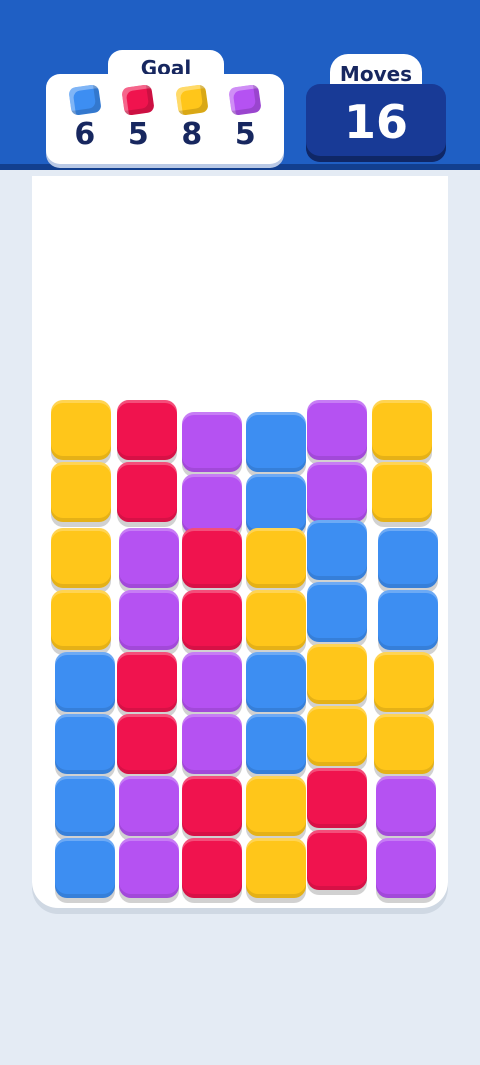 The width and height of the screenshot is (480, 1065). Describe the element at coordinates (376, 74) in the screenshot. I see `moves-title: Moves` at that location.